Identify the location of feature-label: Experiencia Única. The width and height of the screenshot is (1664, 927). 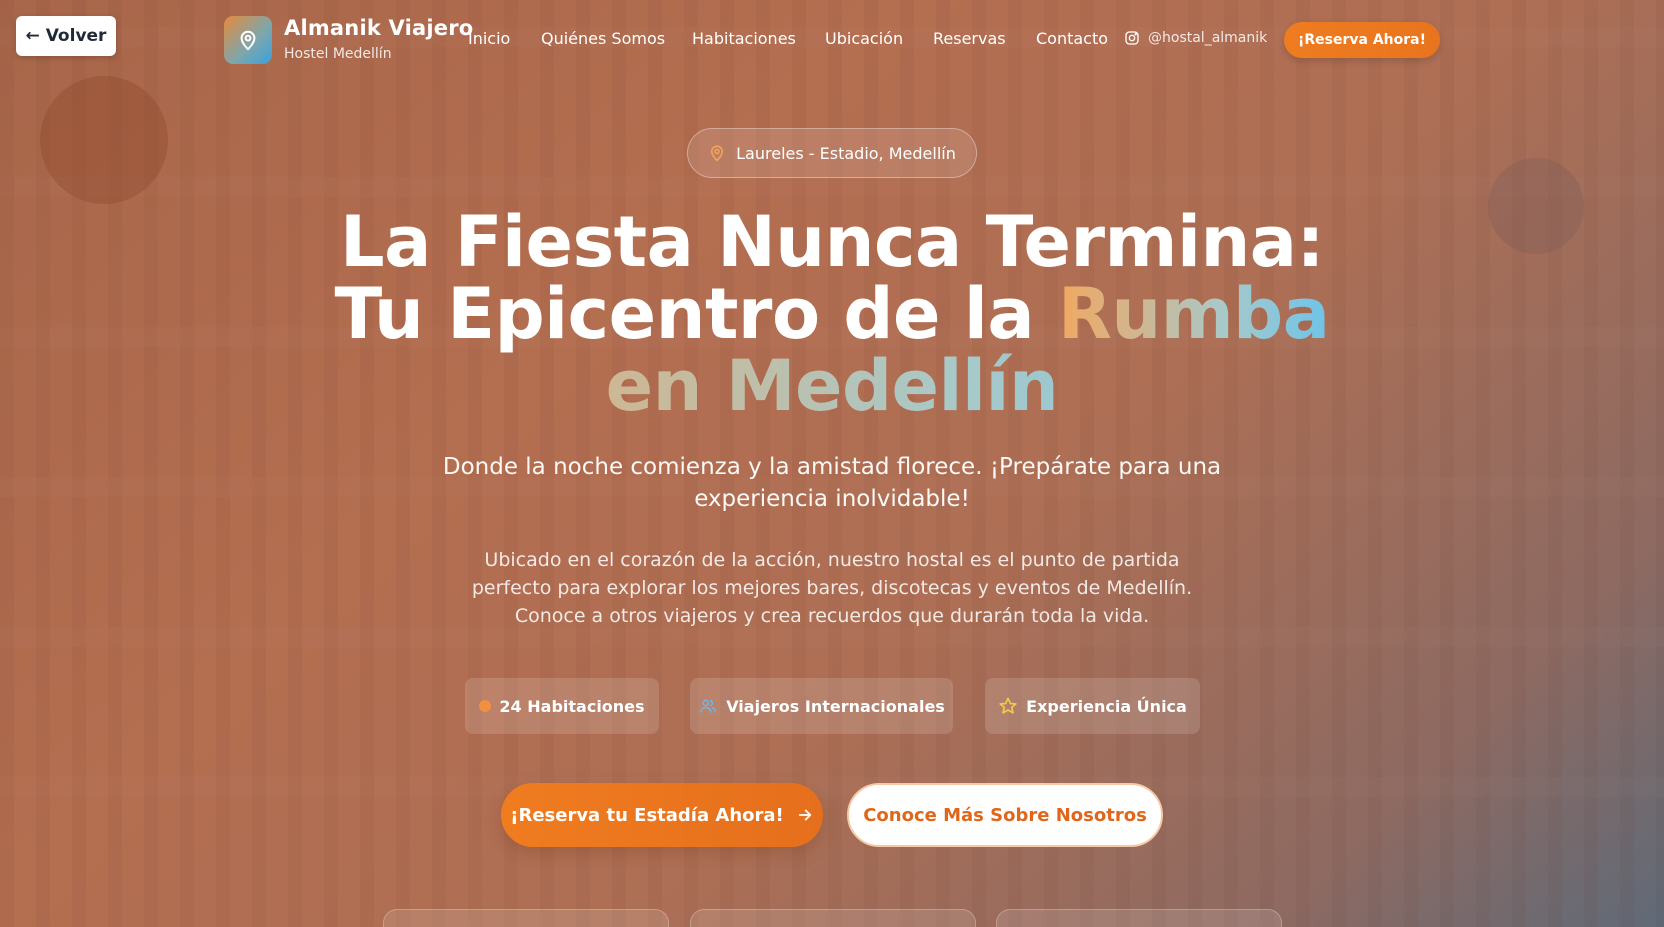
(1106, 706).